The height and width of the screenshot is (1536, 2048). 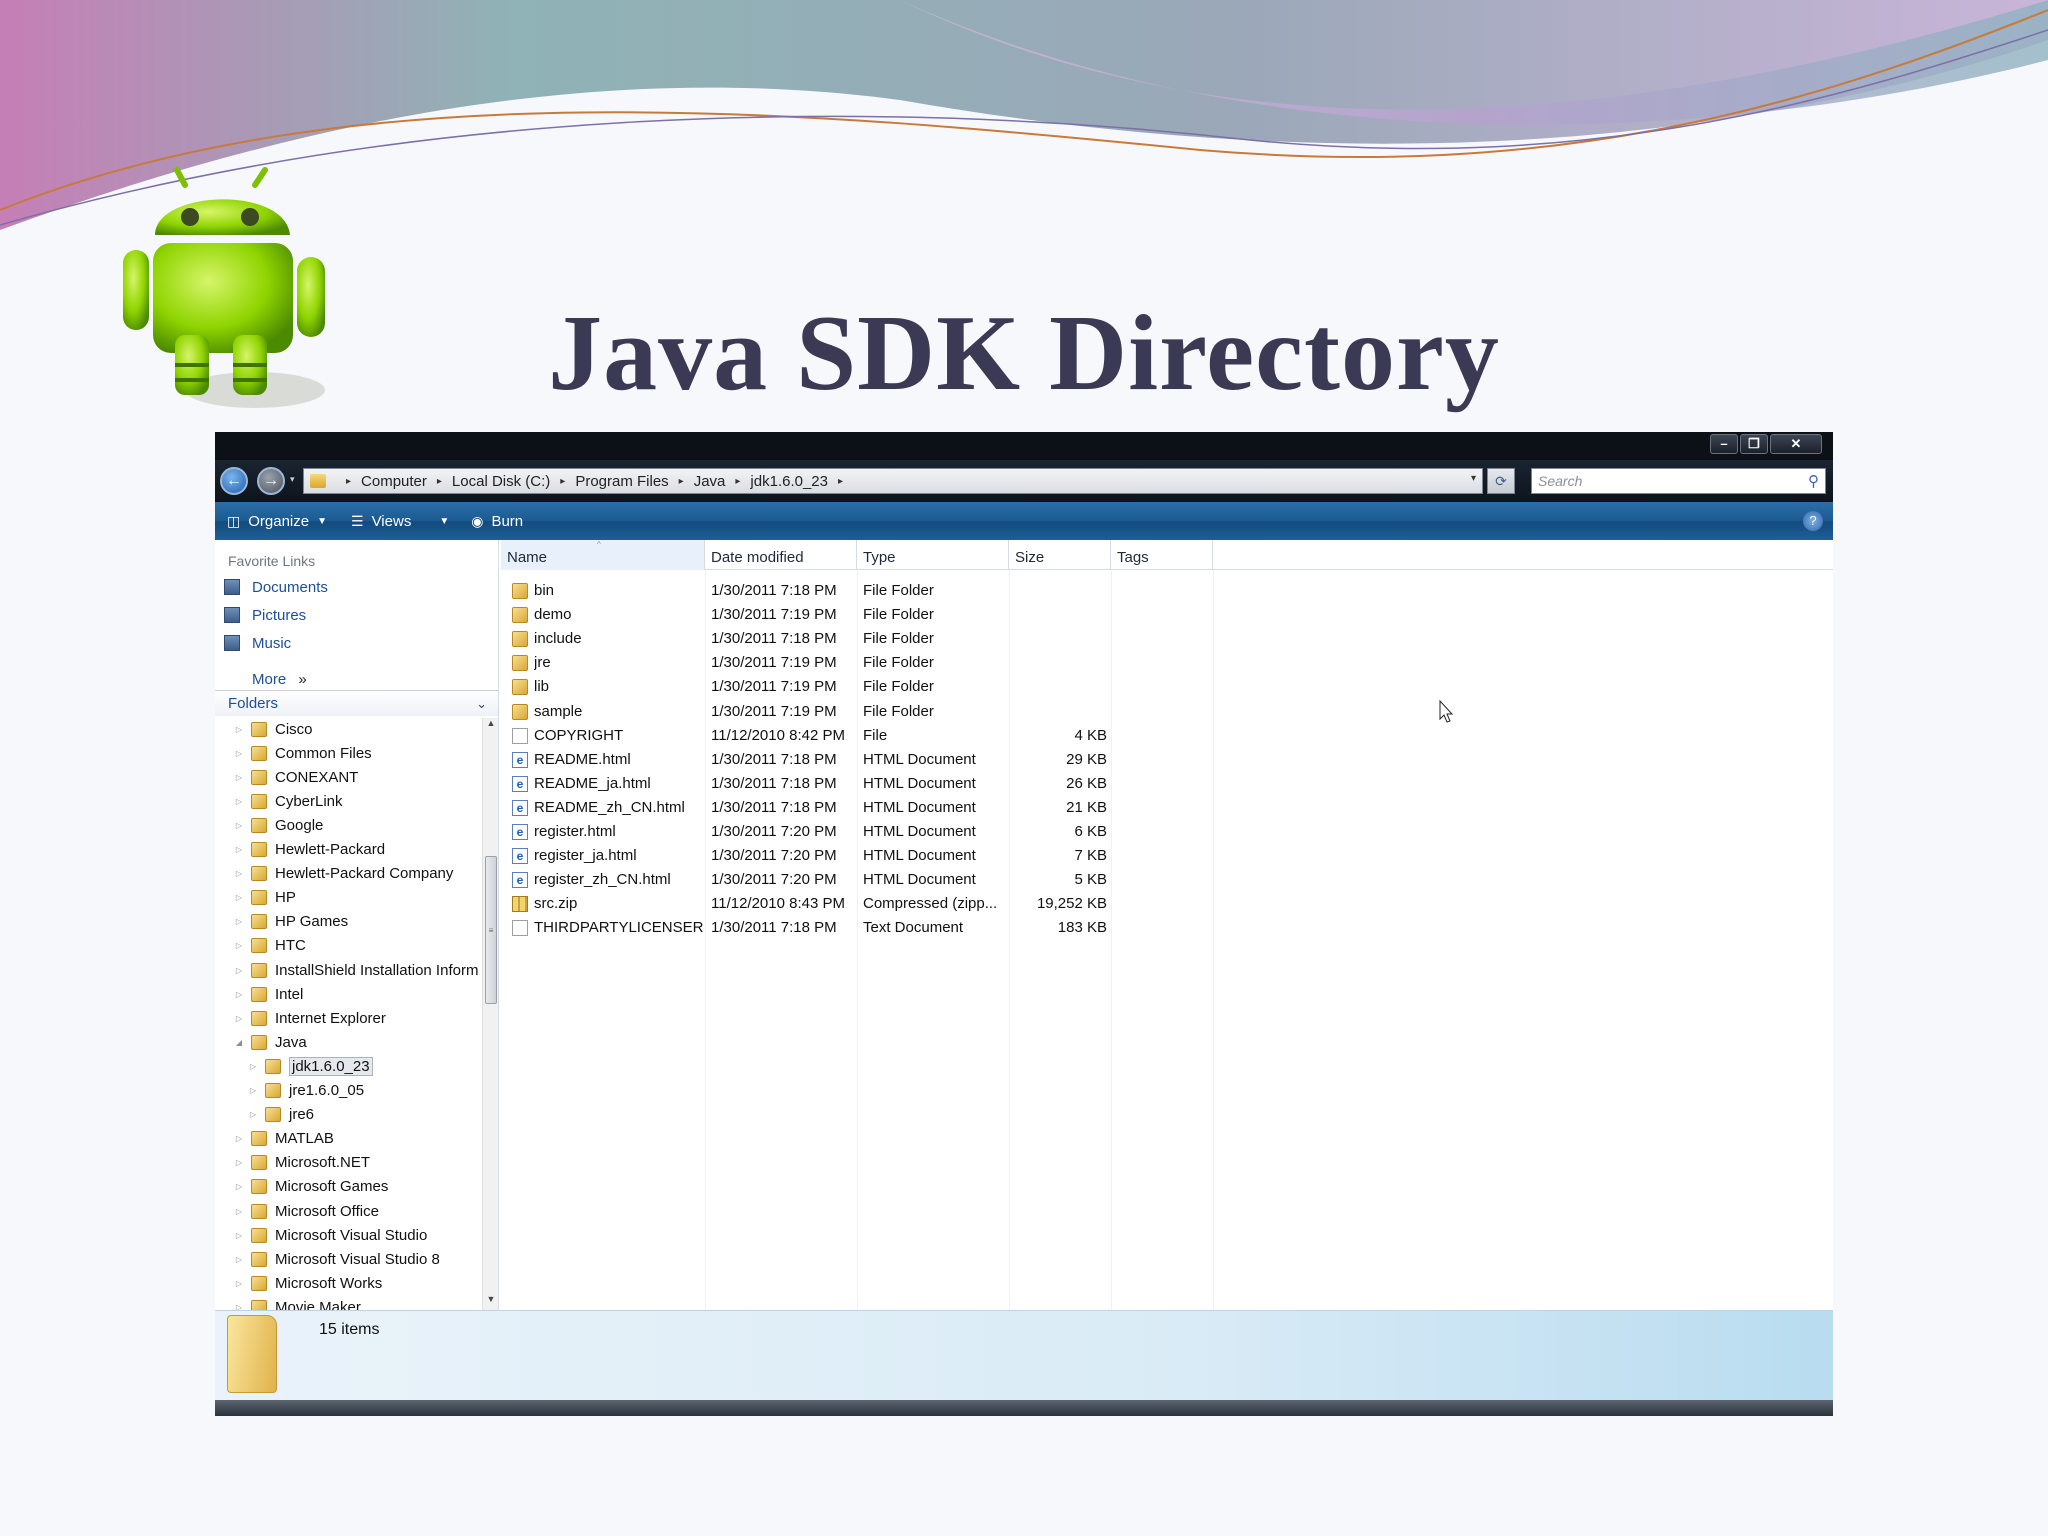 What do you see at coordinates (857, 688) in the screenshot?
I see `file-row: lib 1/30/2011 7:19 PM File Folder` at bounding box center [857, 688].